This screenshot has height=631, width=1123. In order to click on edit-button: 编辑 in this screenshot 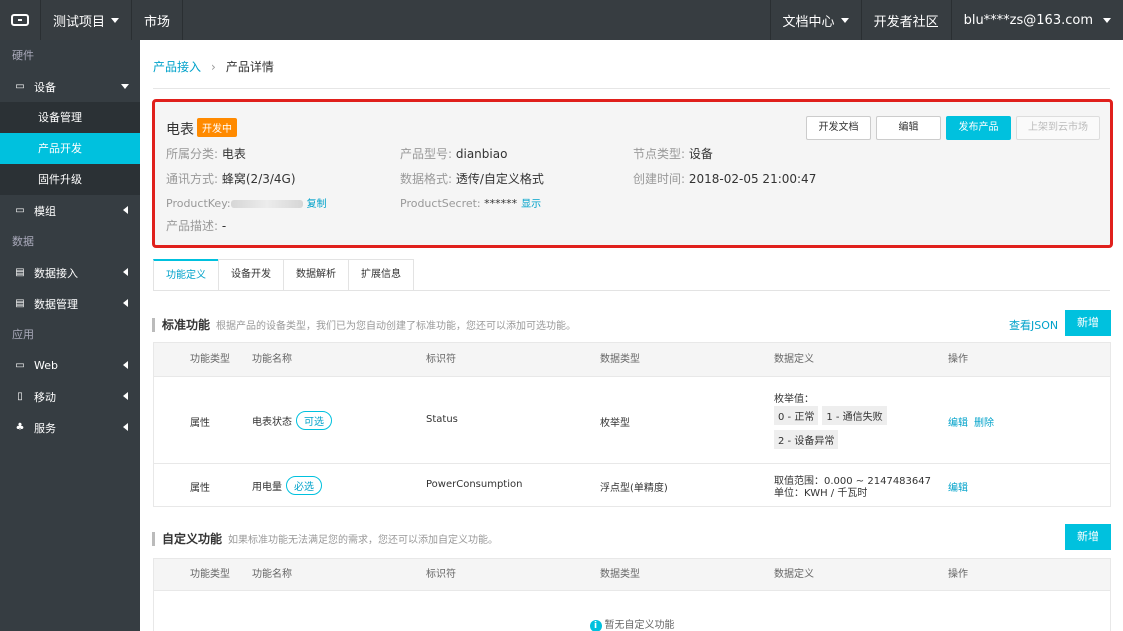, I will do `click(908, 128)`.